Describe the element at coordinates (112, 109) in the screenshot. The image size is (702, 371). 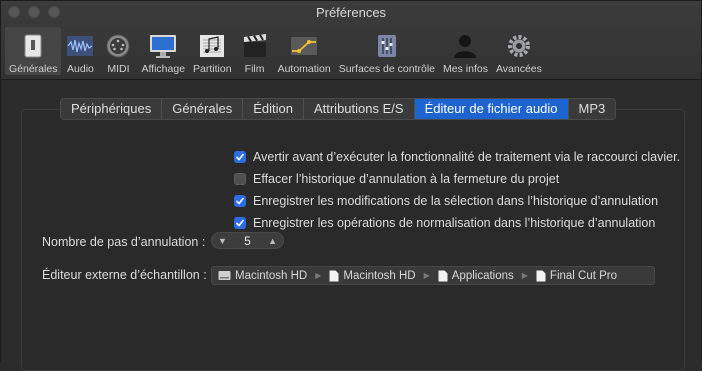
I see `tab-peripheriques: Périphériques` at that location.